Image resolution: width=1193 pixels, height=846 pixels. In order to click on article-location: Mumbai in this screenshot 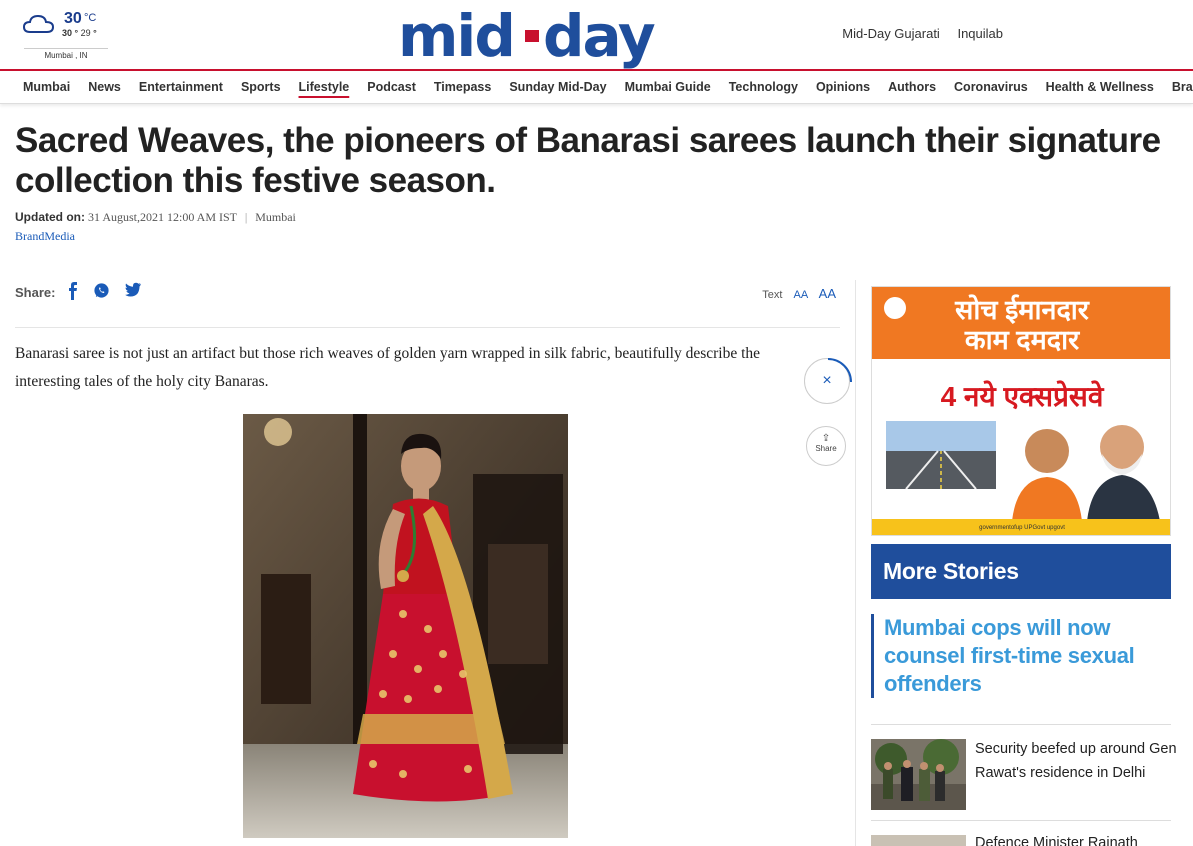, I will do `click(275, 217)`.